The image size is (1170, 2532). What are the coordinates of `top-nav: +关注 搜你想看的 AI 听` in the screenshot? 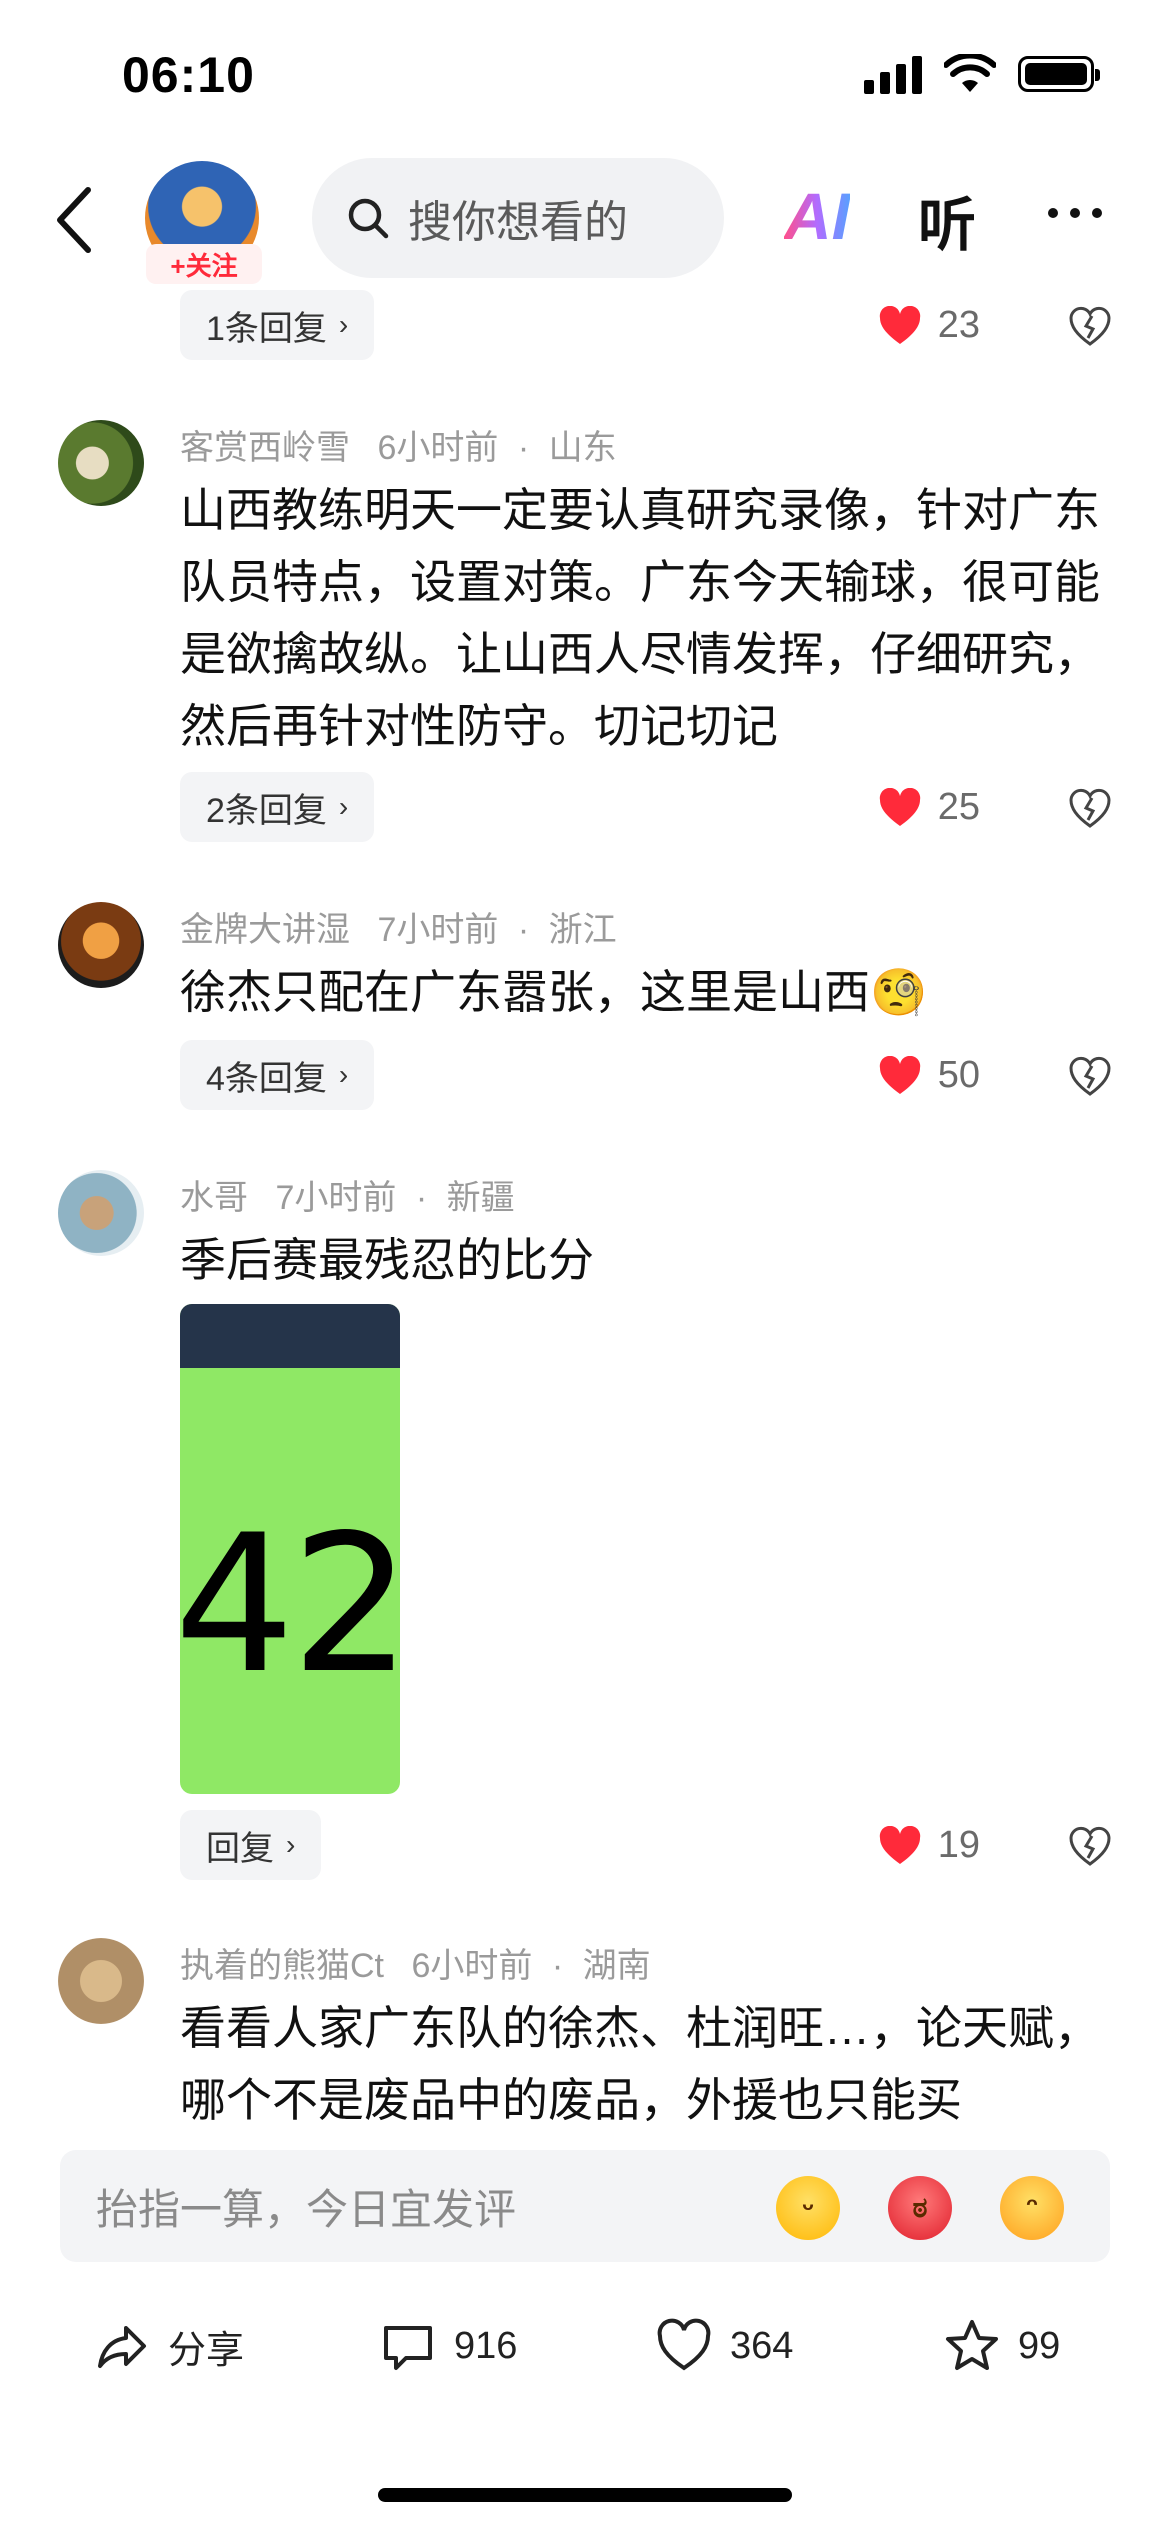 It's located at (585, 220).